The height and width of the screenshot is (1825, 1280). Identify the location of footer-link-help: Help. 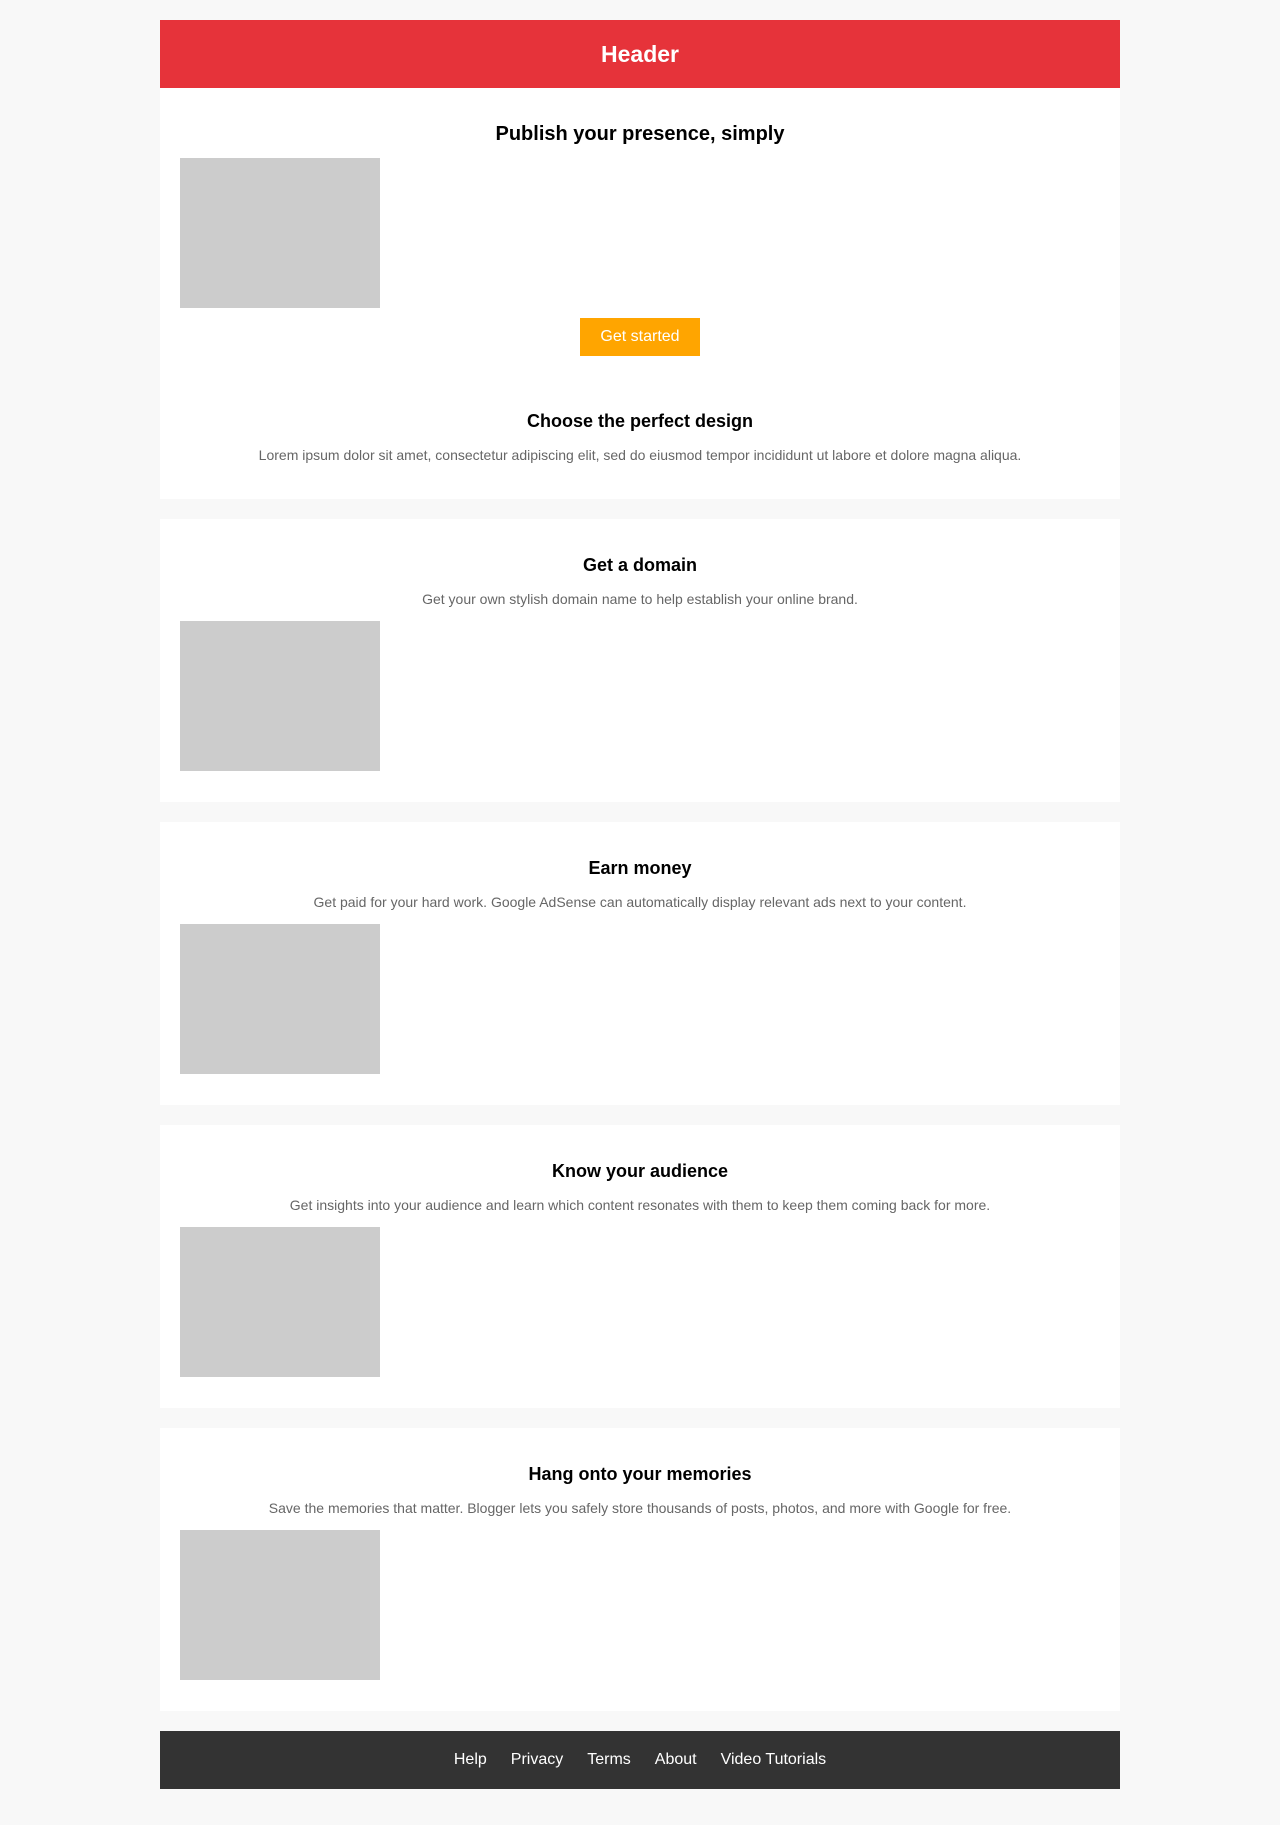
(470, 1760).